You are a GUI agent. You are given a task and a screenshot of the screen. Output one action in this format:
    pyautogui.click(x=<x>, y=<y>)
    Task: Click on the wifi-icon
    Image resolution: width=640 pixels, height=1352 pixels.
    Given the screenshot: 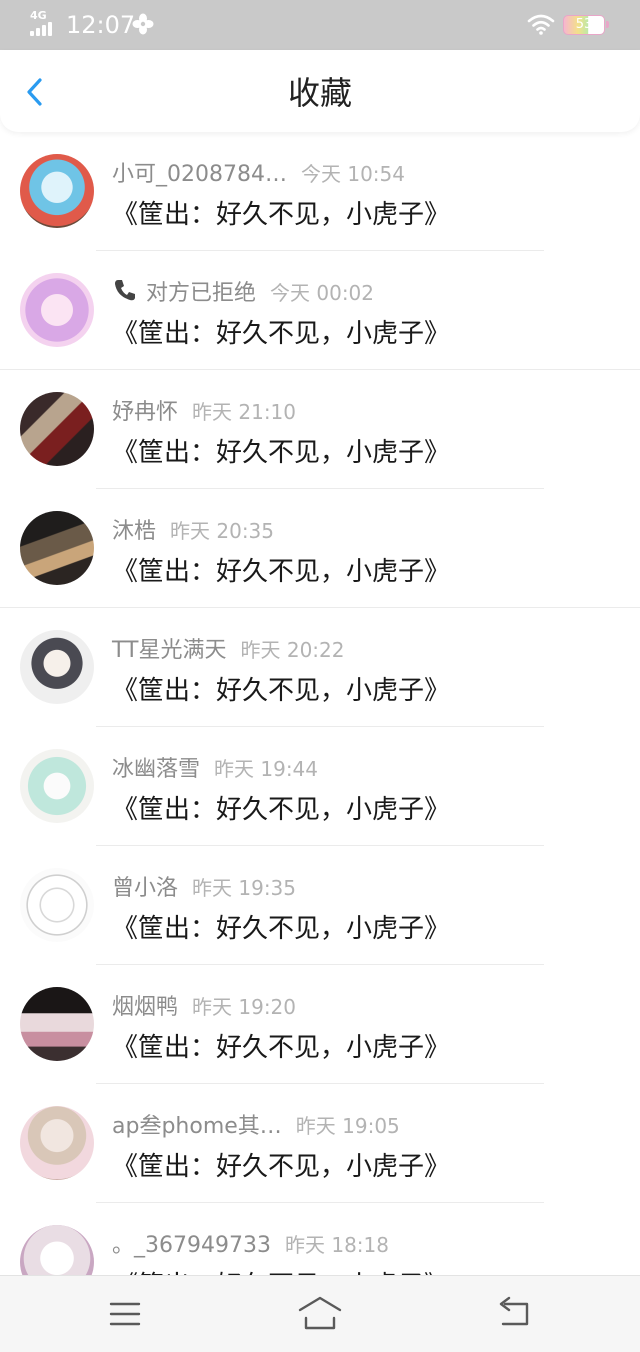 What is the action you would take?
    pyautogui.click(x=541, y=24)
    